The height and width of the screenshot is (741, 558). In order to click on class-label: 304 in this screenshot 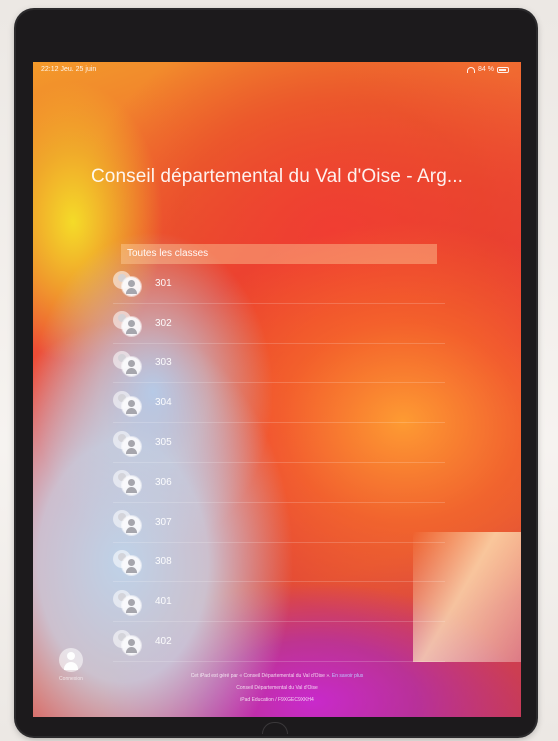, I will do `click(163, 403)`.